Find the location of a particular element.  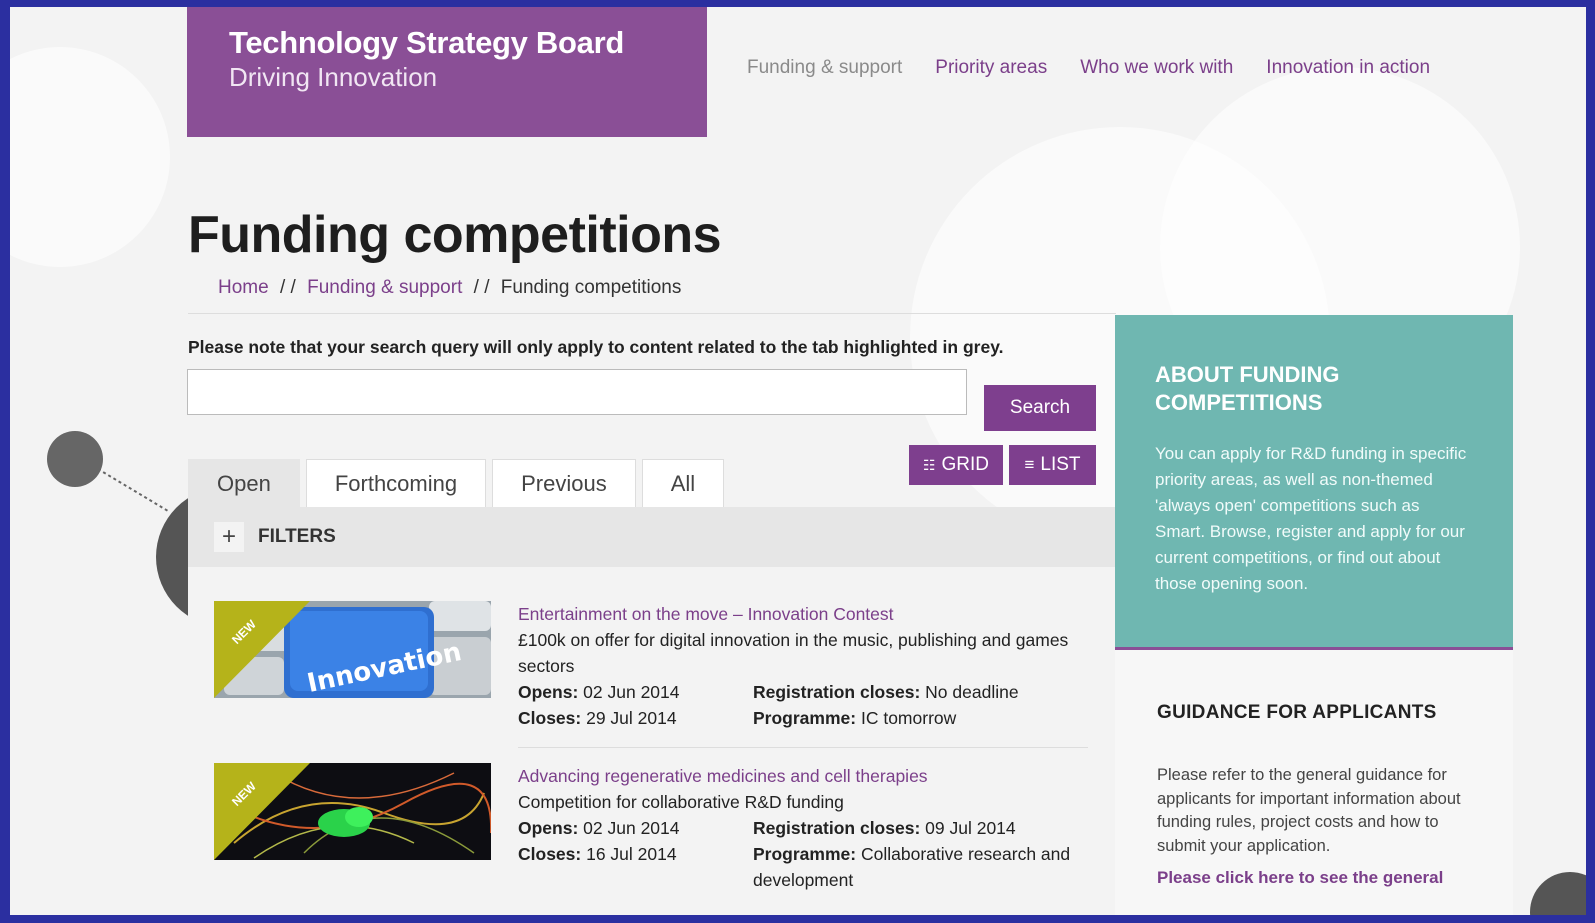

competition-tabs: Open Forthcoming Previous All is located at coordinates (456, 483).